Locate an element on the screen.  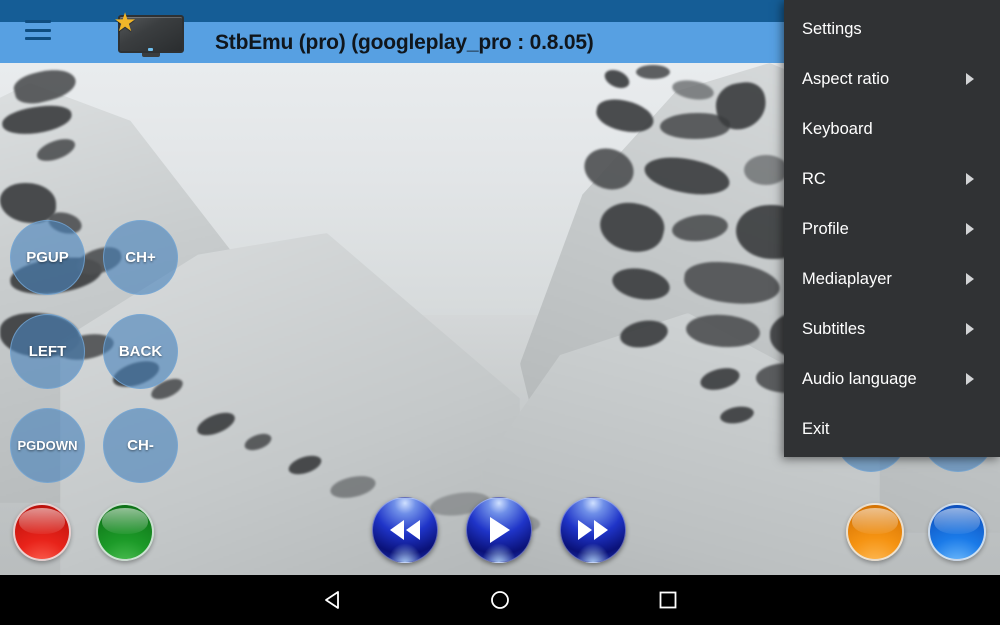
star-badge-icon: ★ is located at coordinates (125, 22).